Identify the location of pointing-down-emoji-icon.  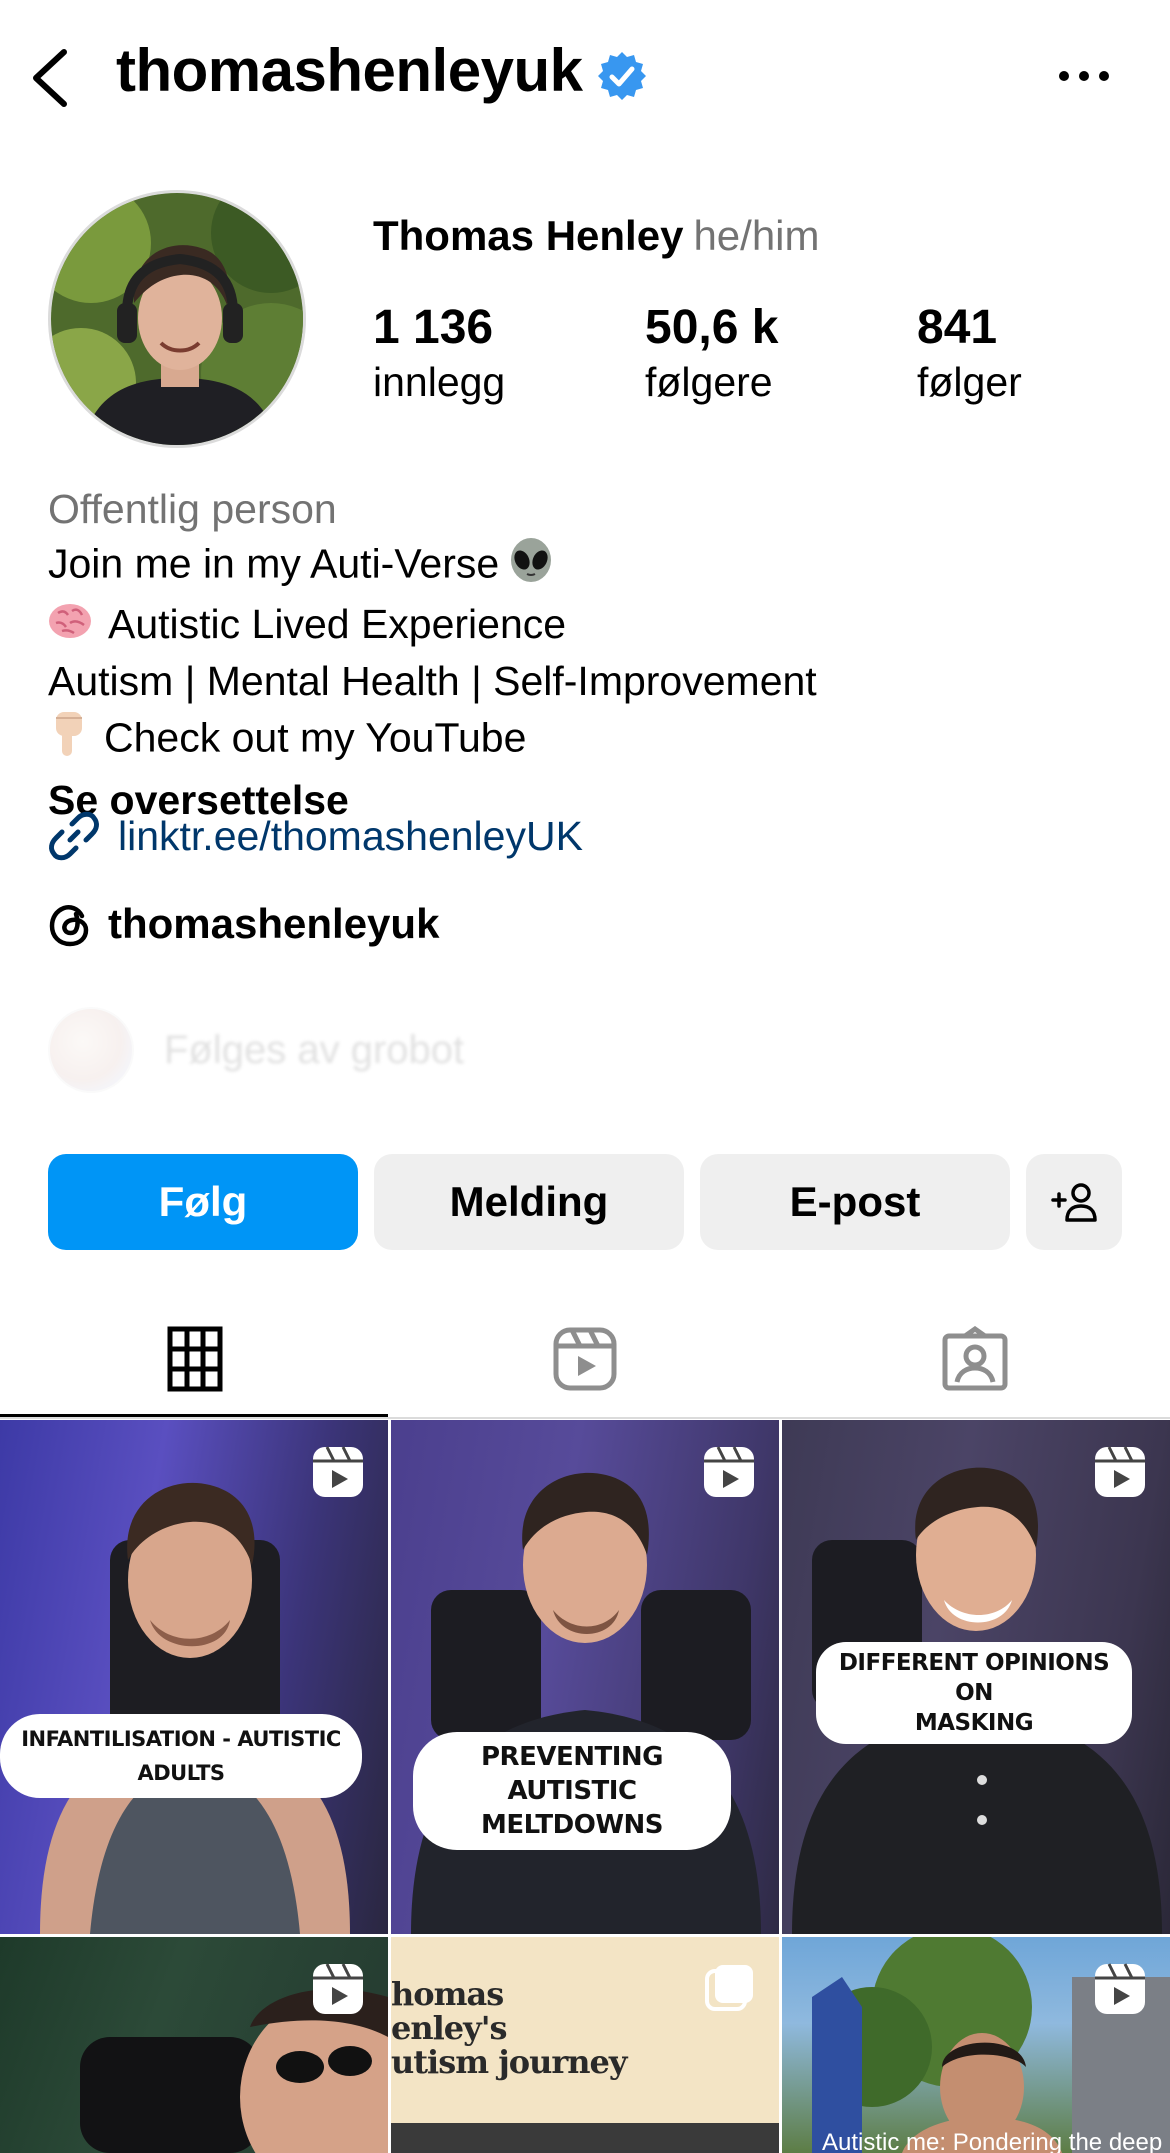
(68, 740).